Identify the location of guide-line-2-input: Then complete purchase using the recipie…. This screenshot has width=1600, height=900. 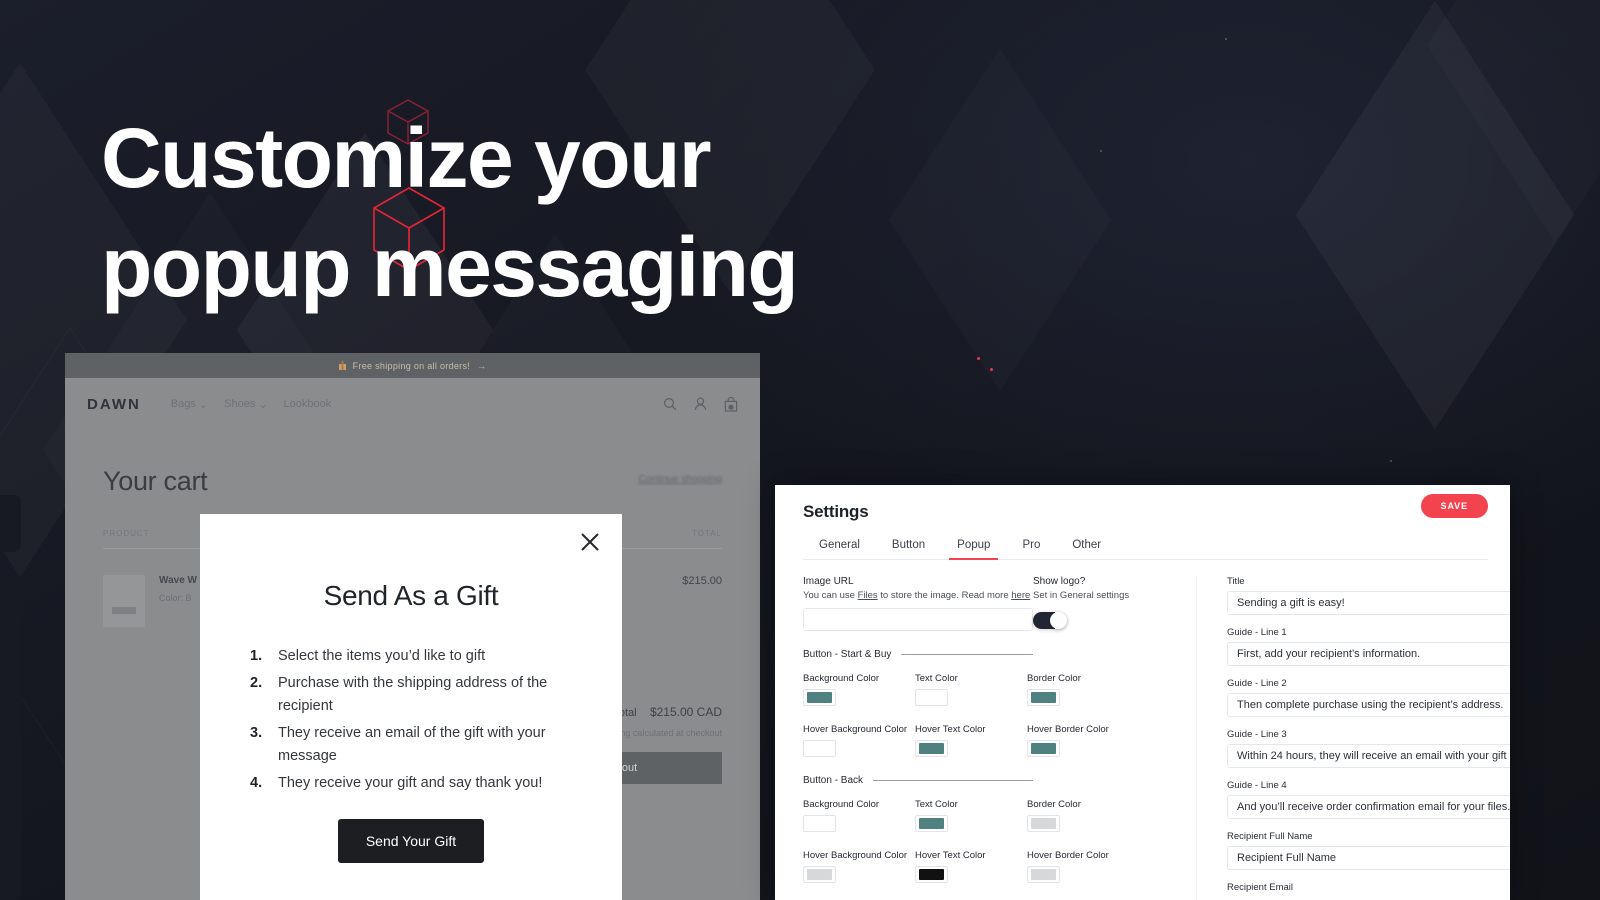
(1368, 705).